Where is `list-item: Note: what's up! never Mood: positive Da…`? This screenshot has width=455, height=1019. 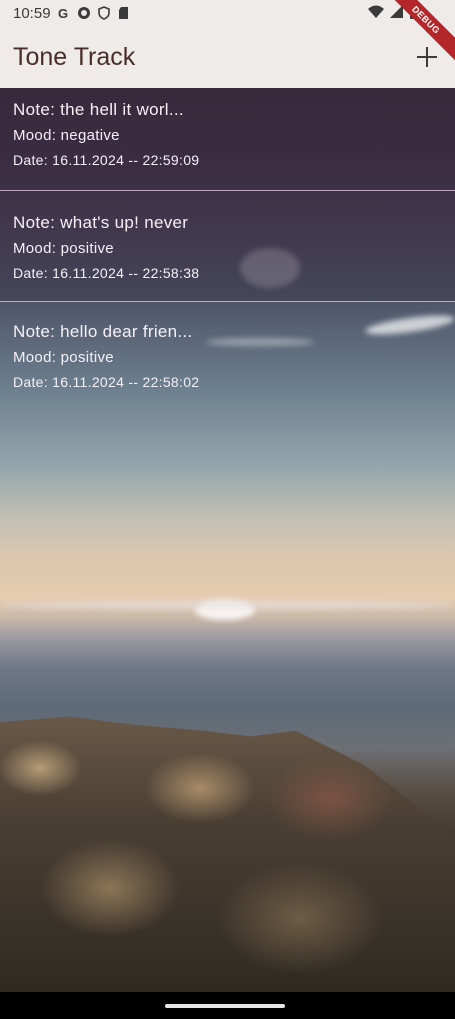
list-item: Note: what's up! never Mood: positive Da… is located at coordinates (227, 246).